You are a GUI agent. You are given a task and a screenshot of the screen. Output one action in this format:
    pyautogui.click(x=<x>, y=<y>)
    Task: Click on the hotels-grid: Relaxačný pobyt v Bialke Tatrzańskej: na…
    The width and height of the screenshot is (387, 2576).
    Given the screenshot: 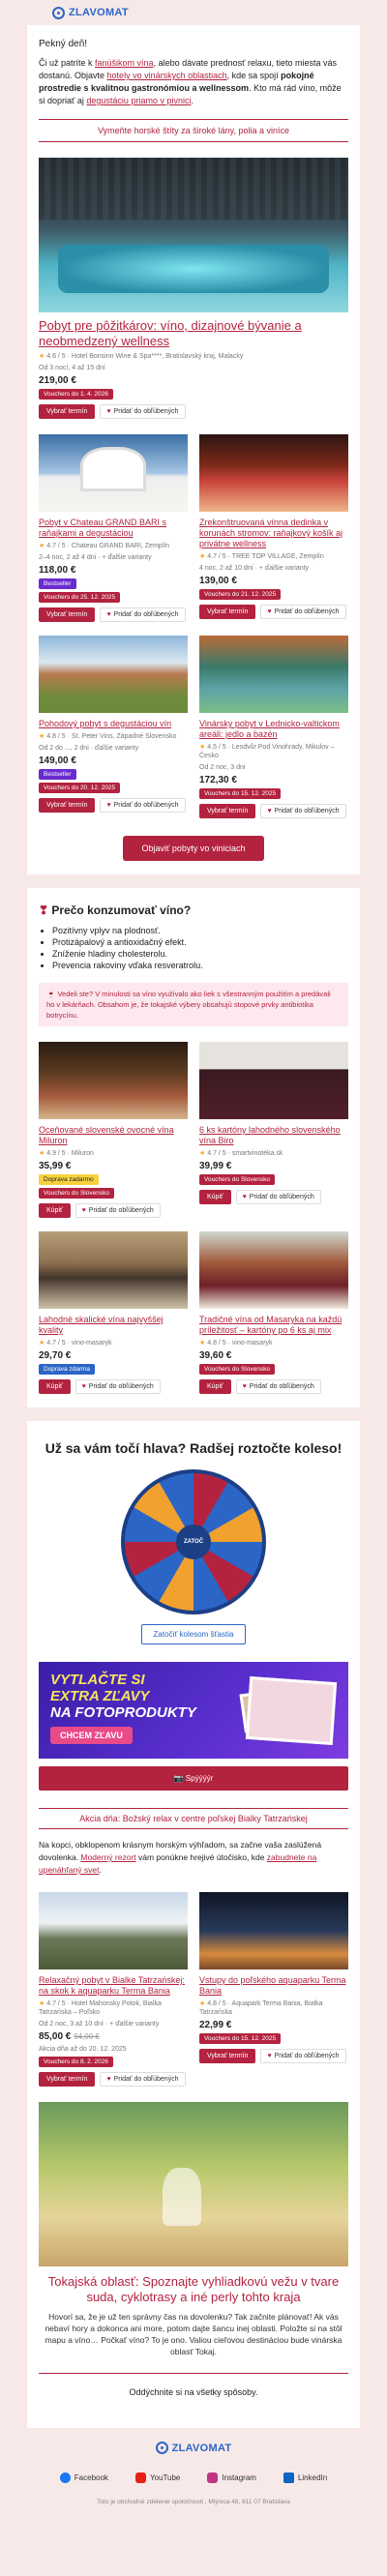 What is the action you would take?
    pyautogui.click(x=193, y=1989)
    